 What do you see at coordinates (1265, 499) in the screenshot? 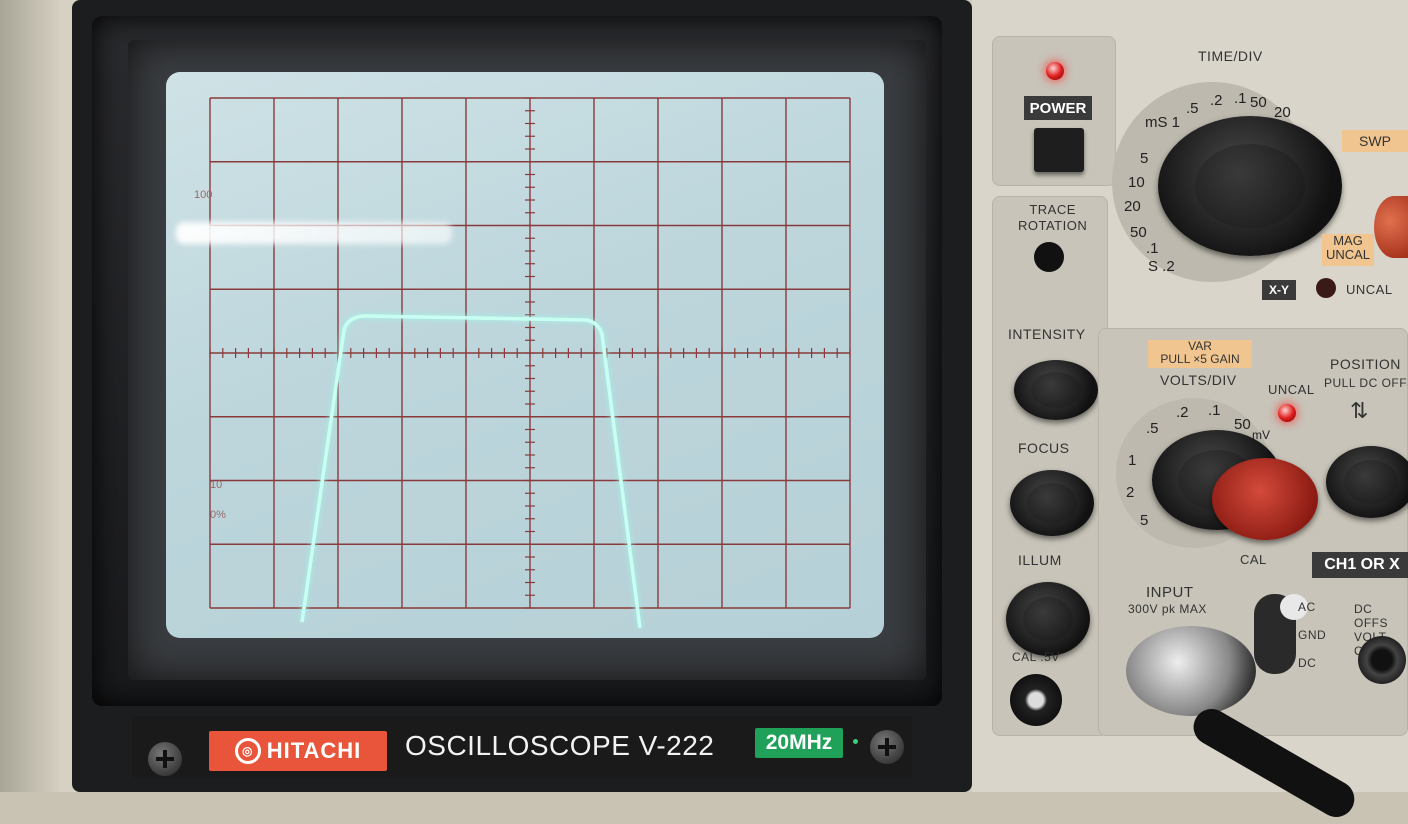
I see `volts-var-knob` at bounding box center [1265, 499].